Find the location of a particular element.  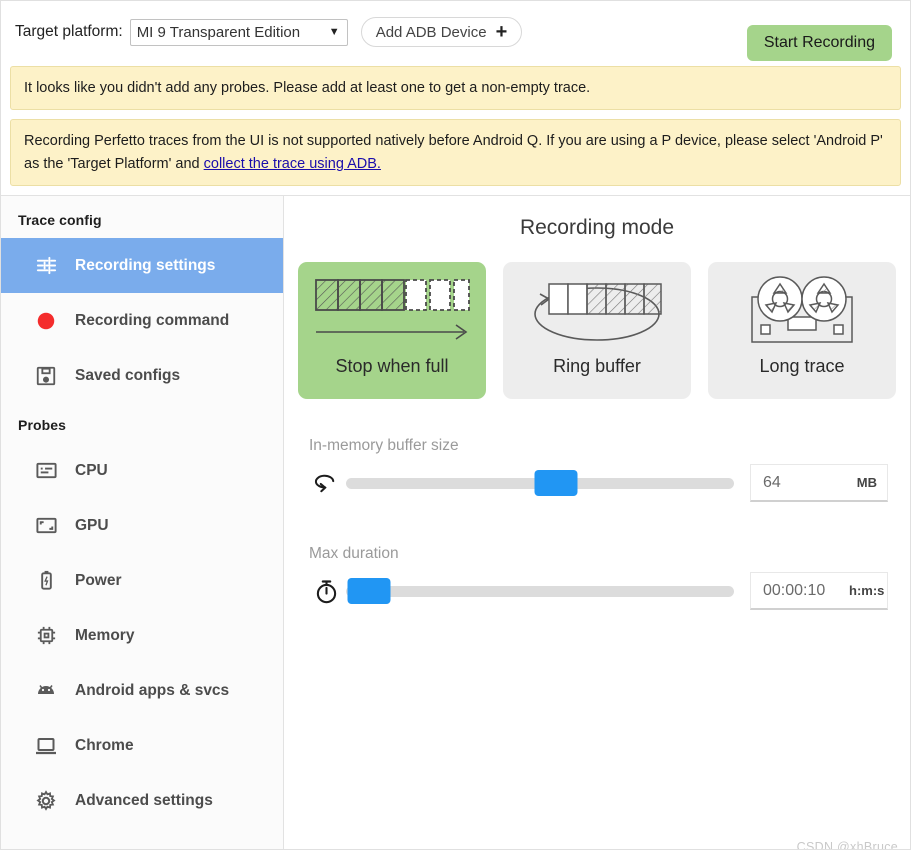

mode-card-label: Long trace is located at coordinates (802, 366).